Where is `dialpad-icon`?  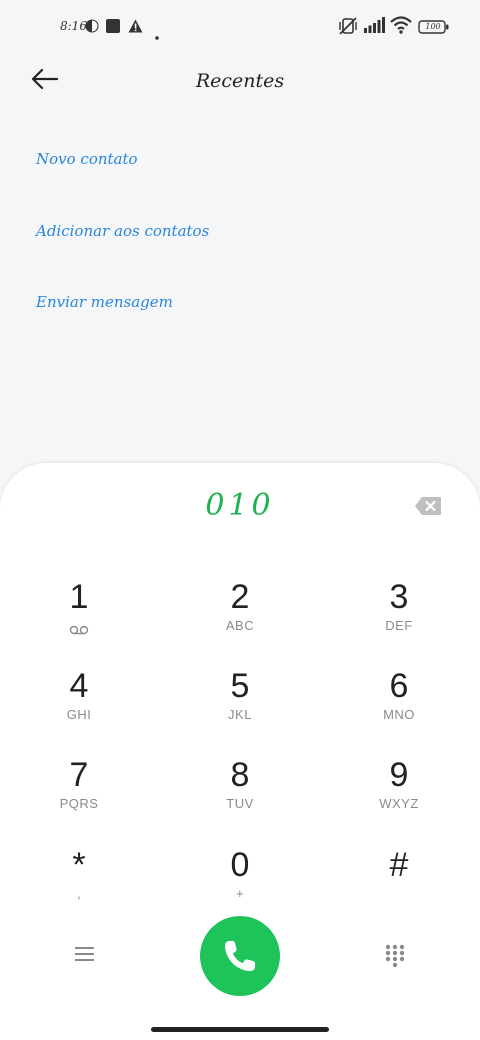
dialpad-icon is located at coordinates (395, 958).